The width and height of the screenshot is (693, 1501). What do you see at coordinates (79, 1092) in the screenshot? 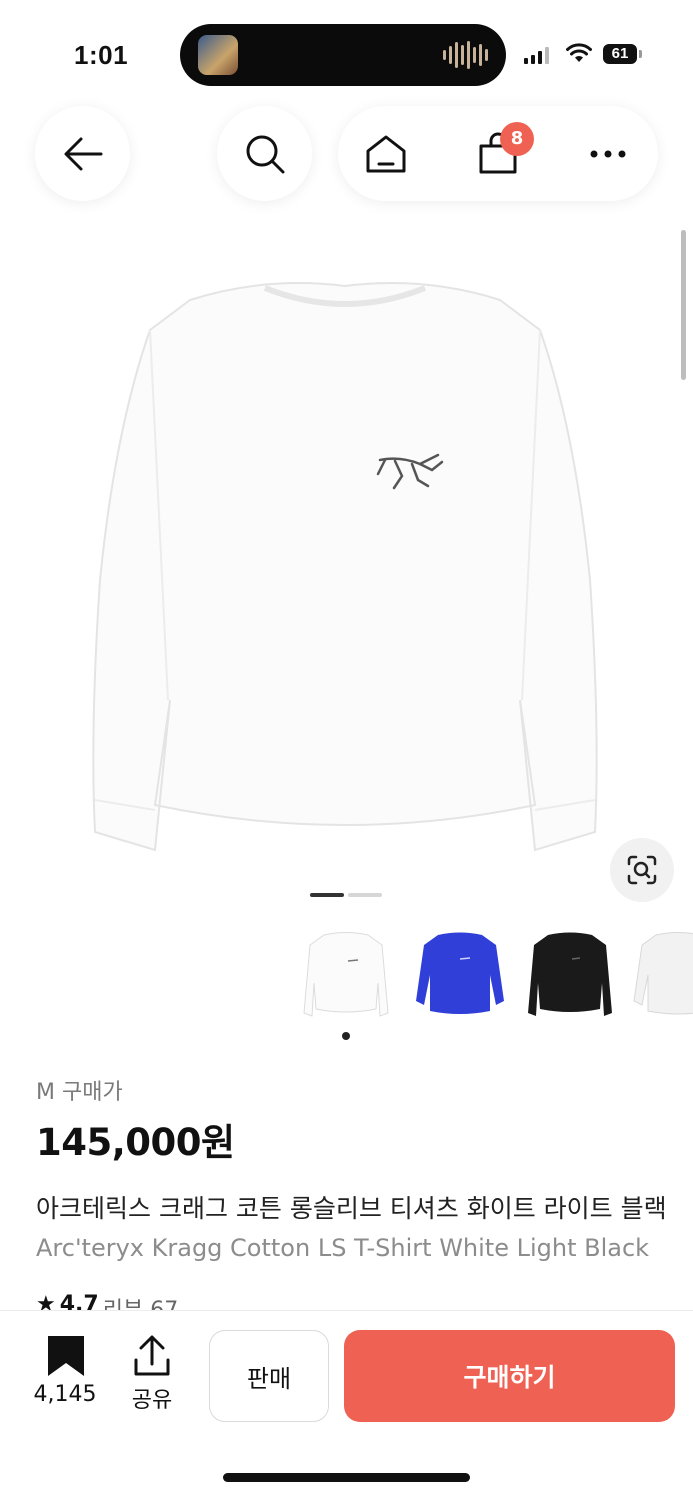
I see `size-price-label: M 구매가` at bounding box center [79, 1092].